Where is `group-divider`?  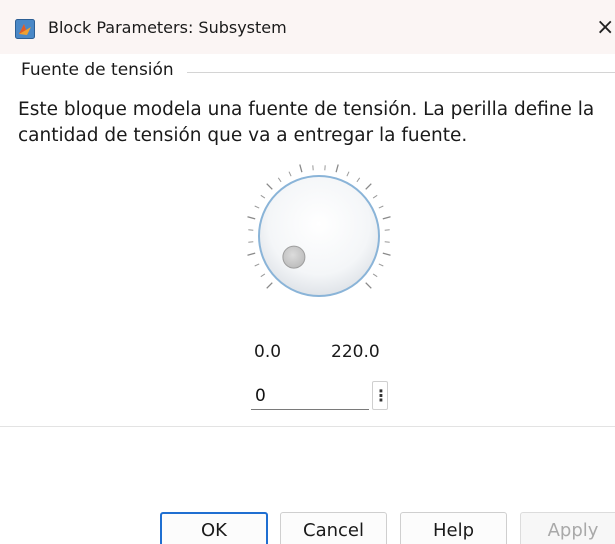 group-divider is located at coordinates (401, 72).